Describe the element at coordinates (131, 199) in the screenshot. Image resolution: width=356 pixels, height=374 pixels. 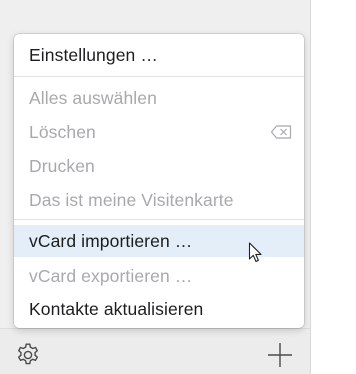
I see `menu-item-label: Das ist meine Visitenkarte` at that location.